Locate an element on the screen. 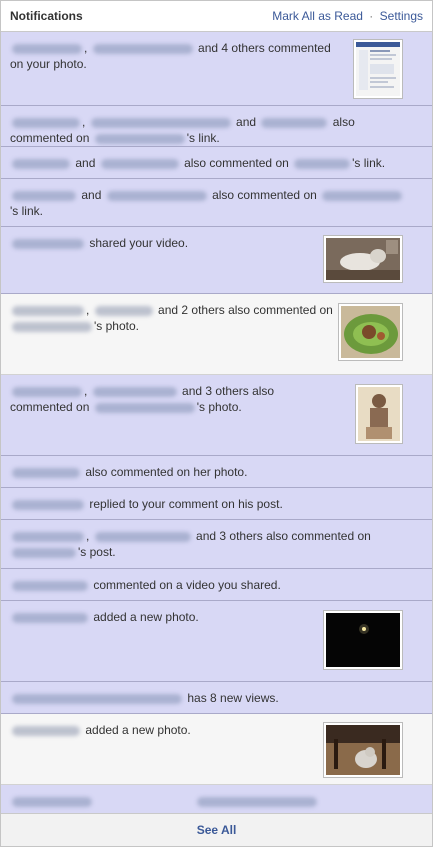  notification-text: , and also commented on 's link. is located at coordinates (182, 130).